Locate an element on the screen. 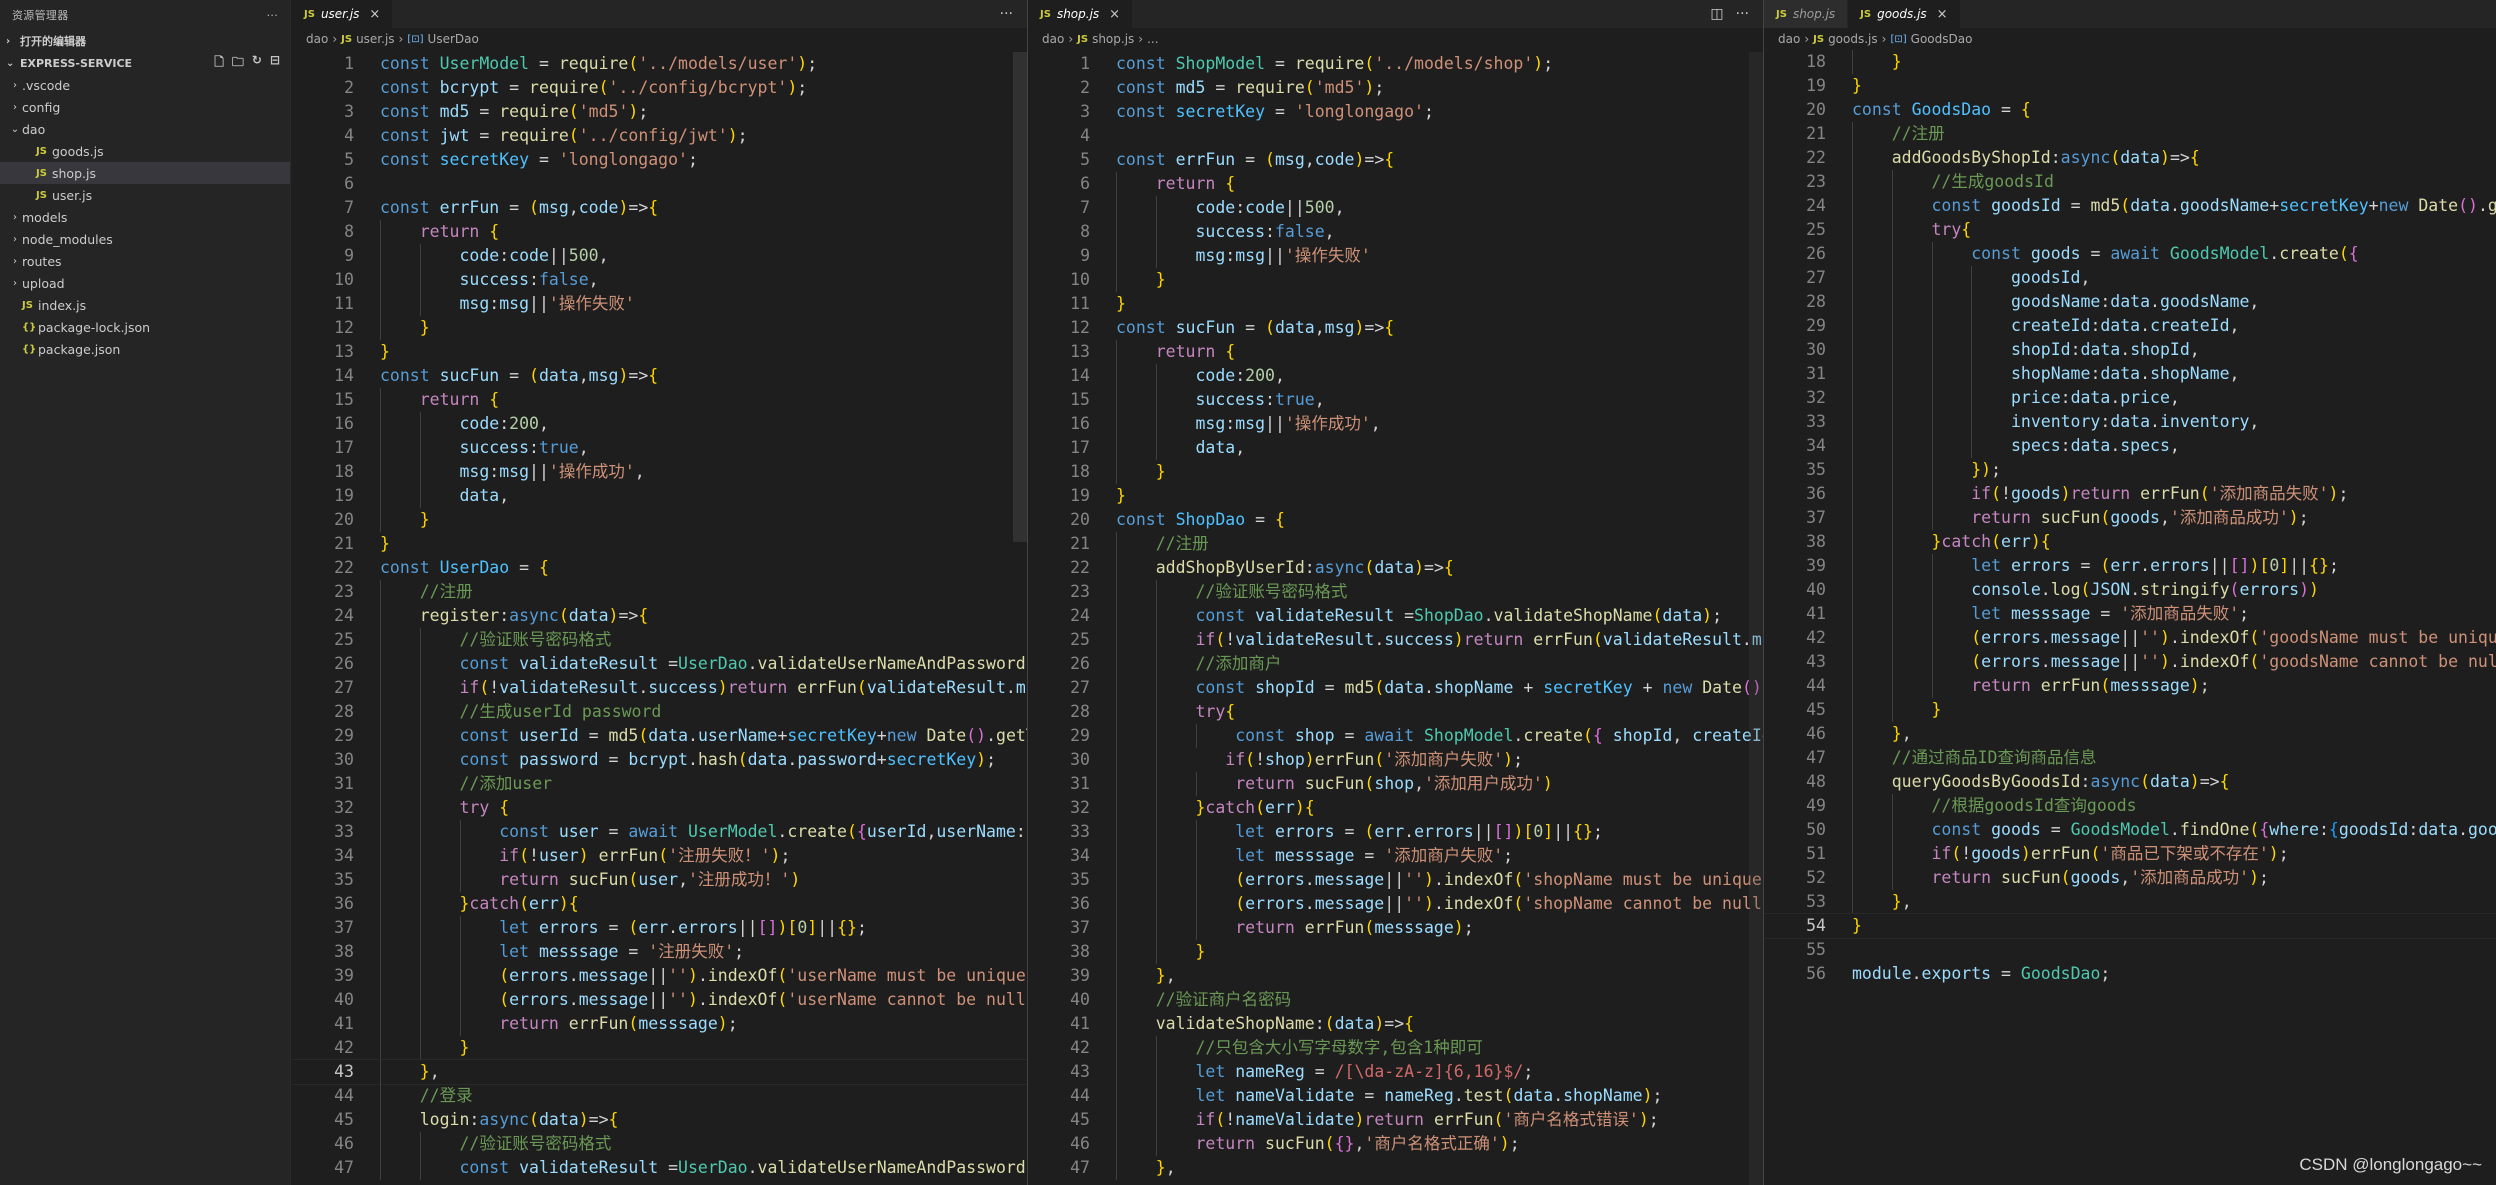  tab-shop-js: JS shop.js × is located at coordinates (1081, 14).